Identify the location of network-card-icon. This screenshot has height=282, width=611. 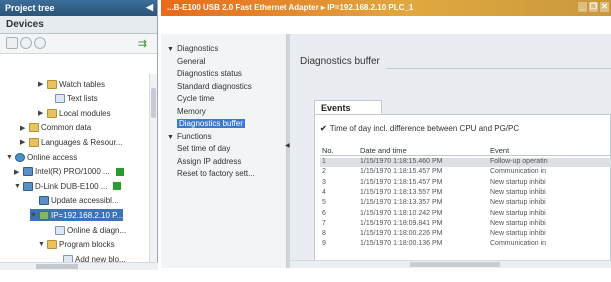
(28, 186).